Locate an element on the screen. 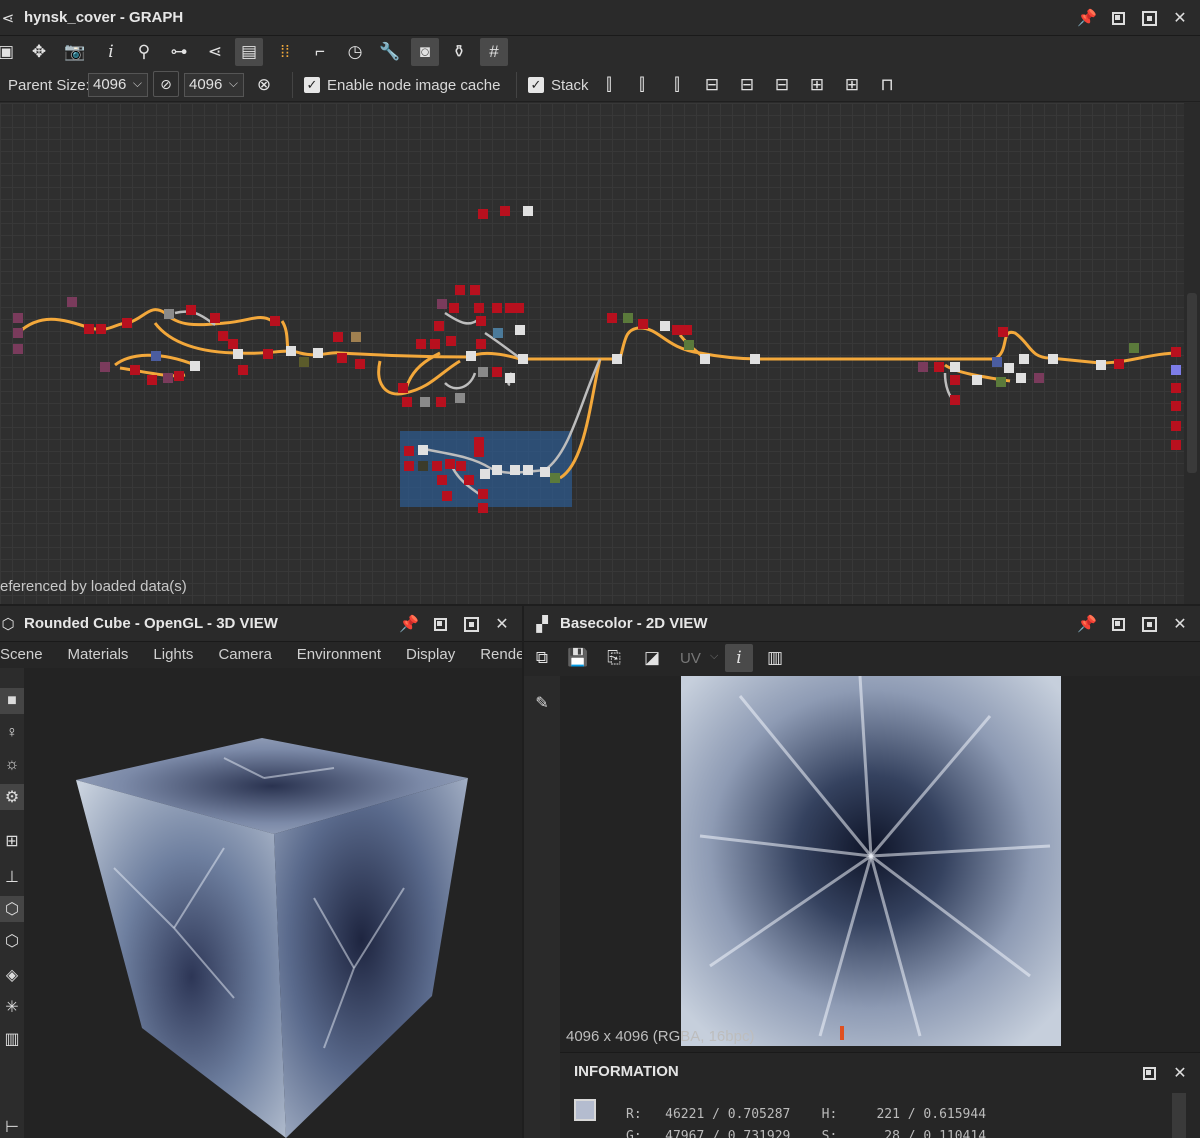 This screenshot has height=1138, width=1200. distribute-v-icon: ⊞ is located at coordinates (852, 85).